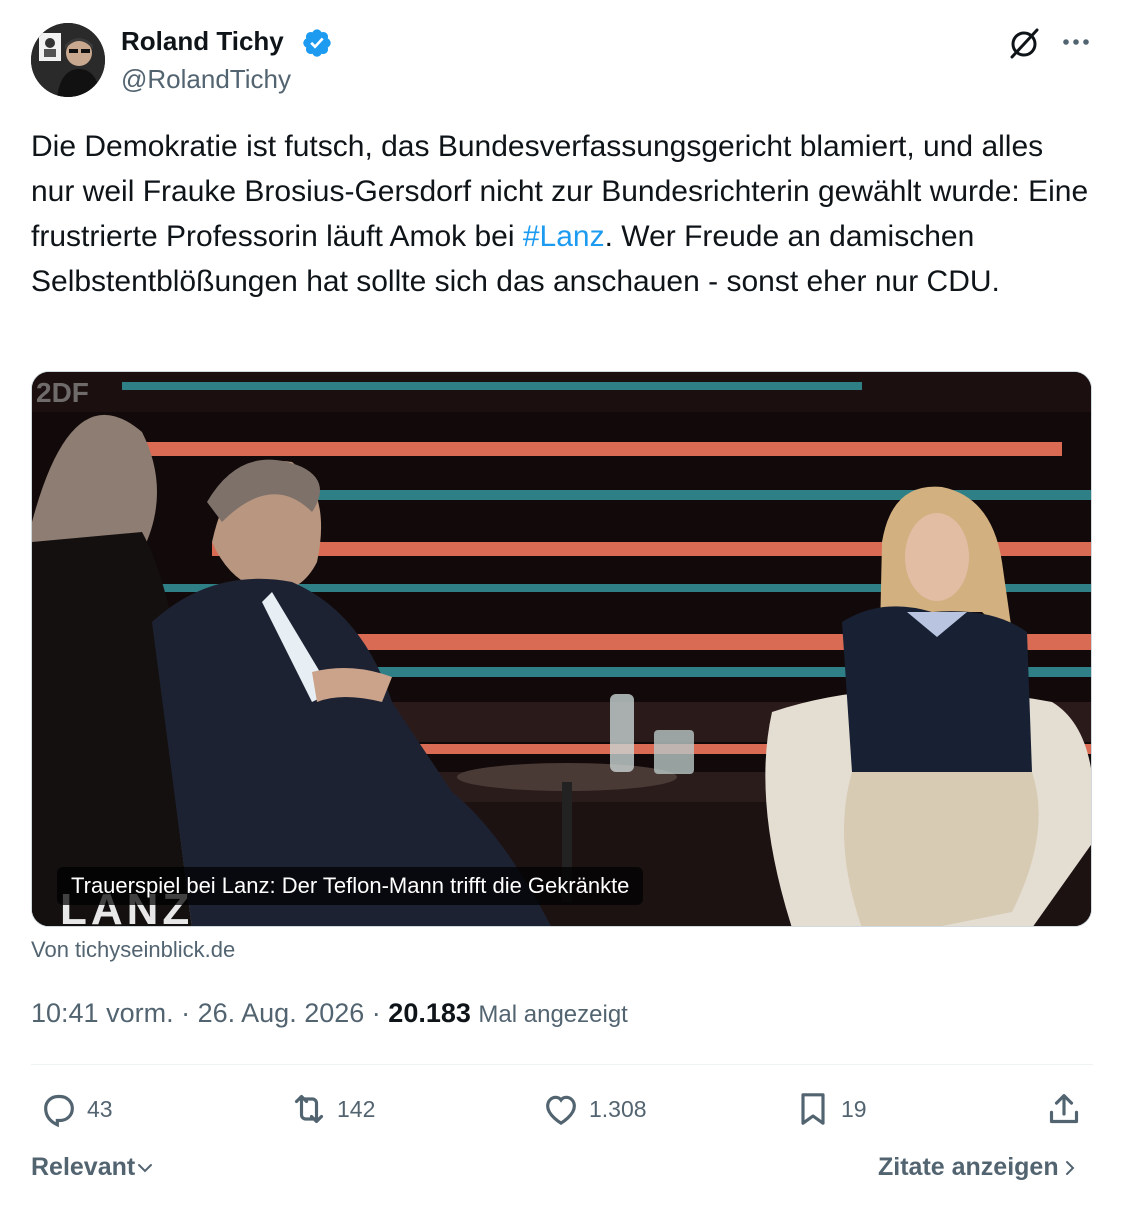  I want to click on views-label: Mal angezeigt, so click(553, 1014).